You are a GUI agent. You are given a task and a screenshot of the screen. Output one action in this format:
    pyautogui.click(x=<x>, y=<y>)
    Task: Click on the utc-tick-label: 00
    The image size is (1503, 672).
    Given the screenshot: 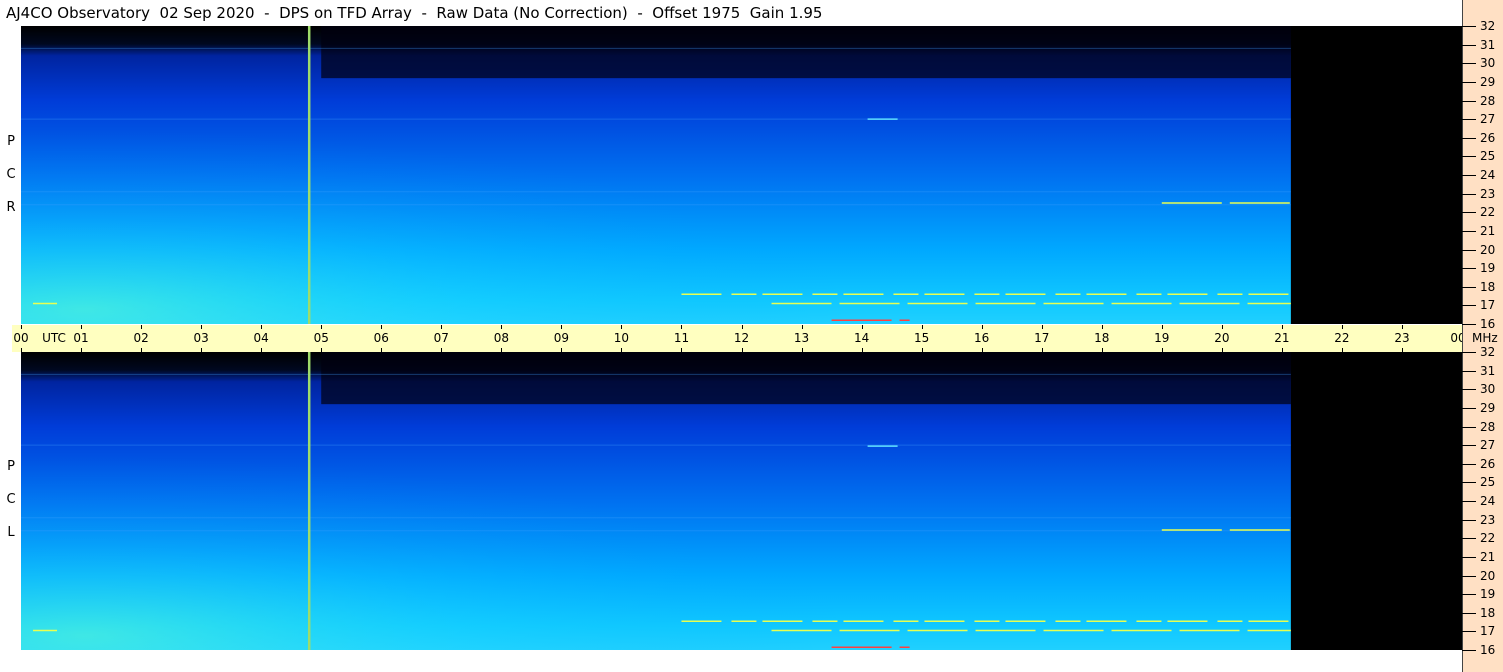 What is the action you would take?
    pyautogui.click(x=21, y=338)
    